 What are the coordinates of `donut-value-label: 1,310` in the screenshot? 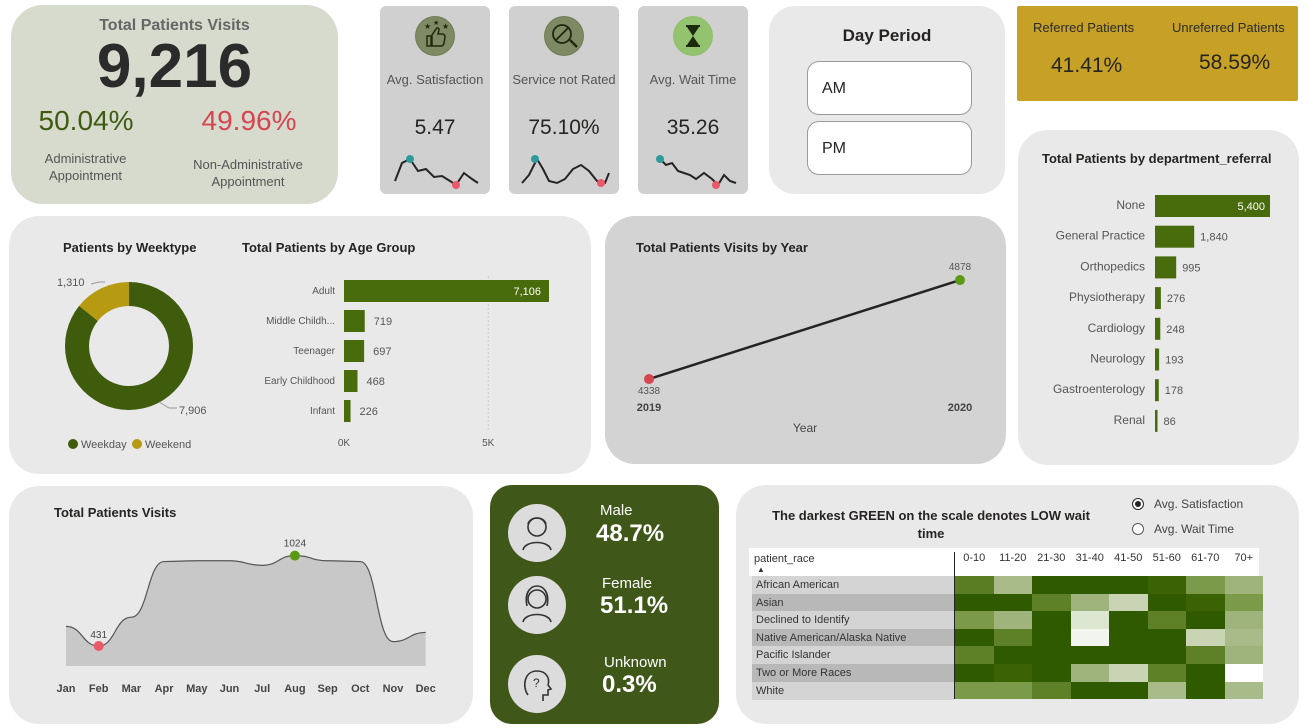 It's located at (71, 283).